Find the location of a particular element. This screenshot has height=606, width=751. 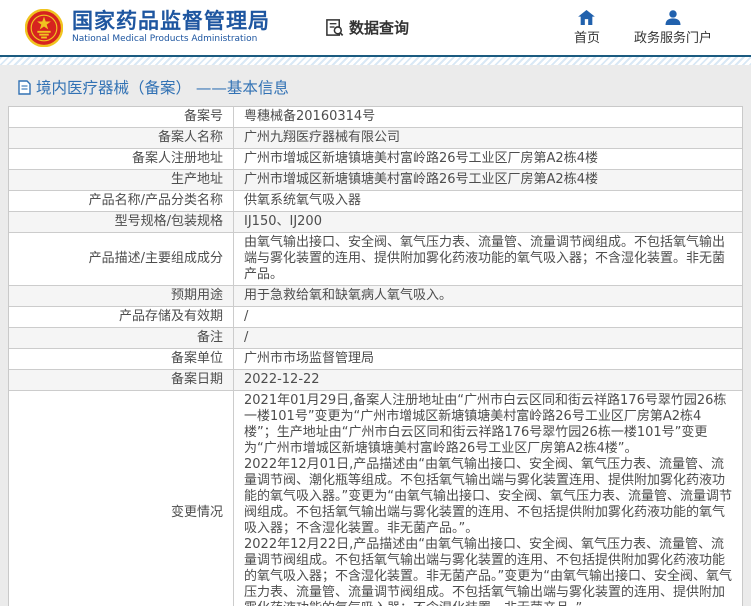

row-value: 广州九翔医疗器械有限公司 is located at coordinates (487, 138).